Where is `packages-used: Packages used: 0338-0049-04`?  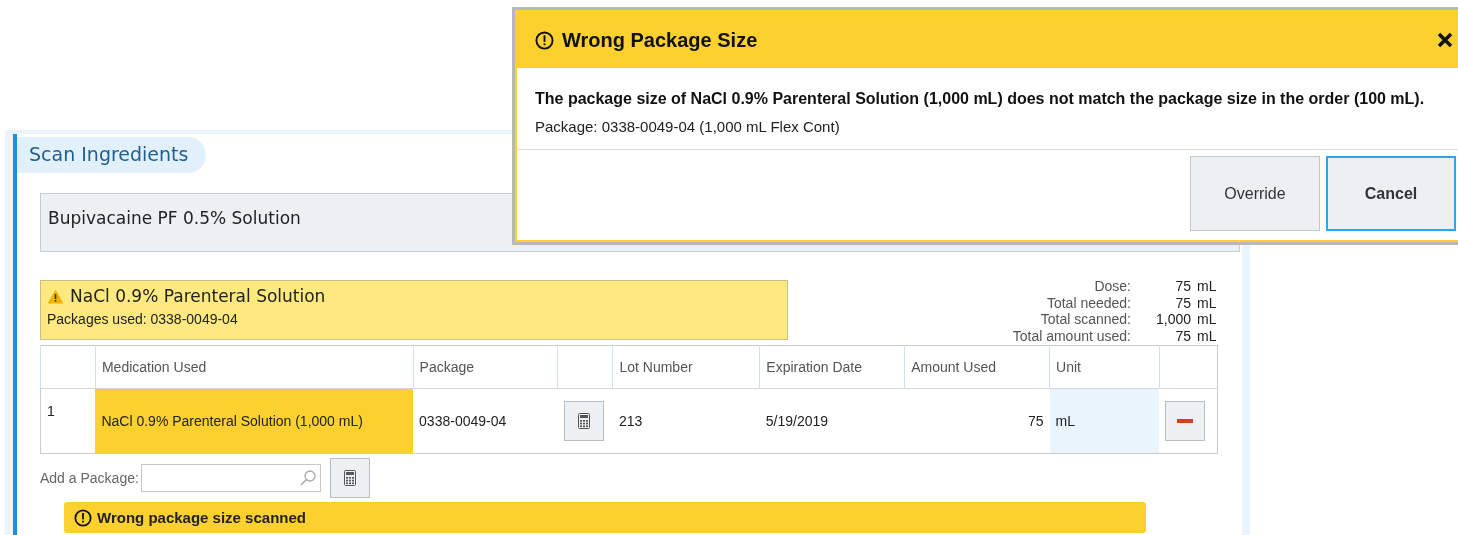
packages-used: Packages used: 0338-0049-04 is located at coordinates (143, 319).